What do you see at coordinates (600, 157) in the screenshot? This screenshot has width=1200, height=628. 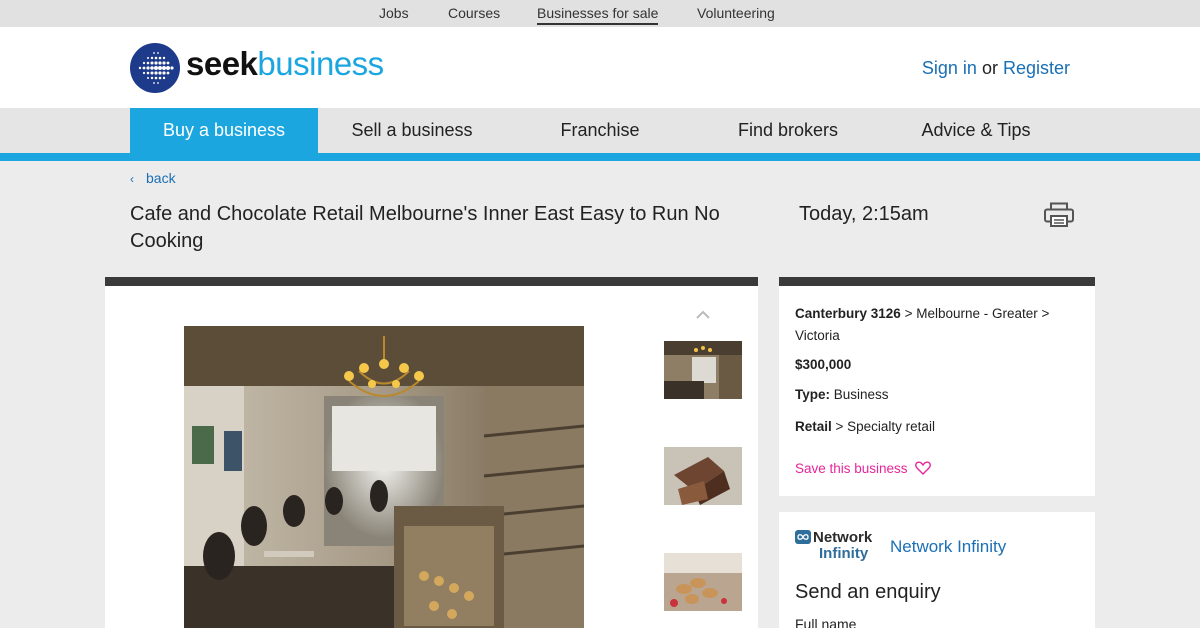 I see `nav-accent-bar` at bounding box center [600, 157].